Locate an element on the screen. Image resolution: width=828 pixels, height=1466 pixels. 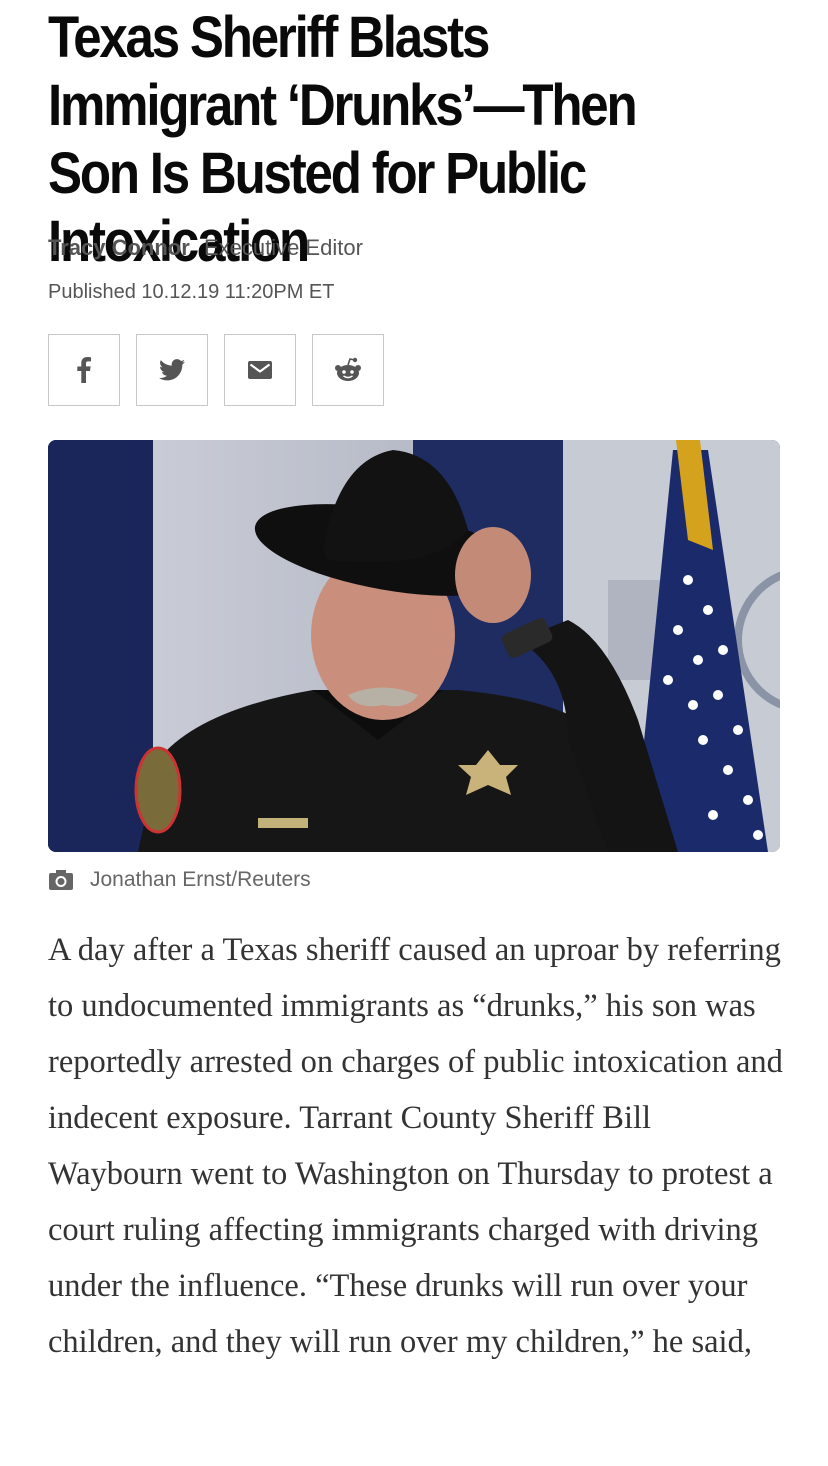
facebook-icon is located at coordinates (84, 370).